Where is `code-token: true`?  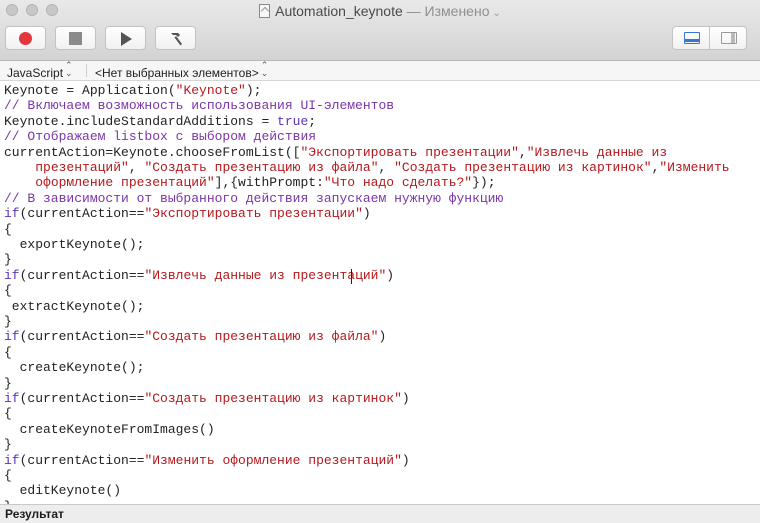 code-token: true is located at coordinates (293, 121).